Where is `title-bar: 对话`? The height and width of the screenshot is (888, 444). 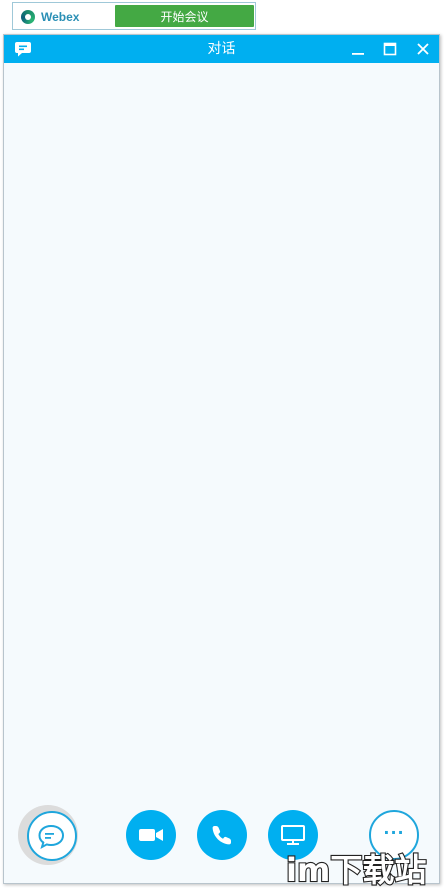
title-bar: 对话 is located at coordinates (221, 49).